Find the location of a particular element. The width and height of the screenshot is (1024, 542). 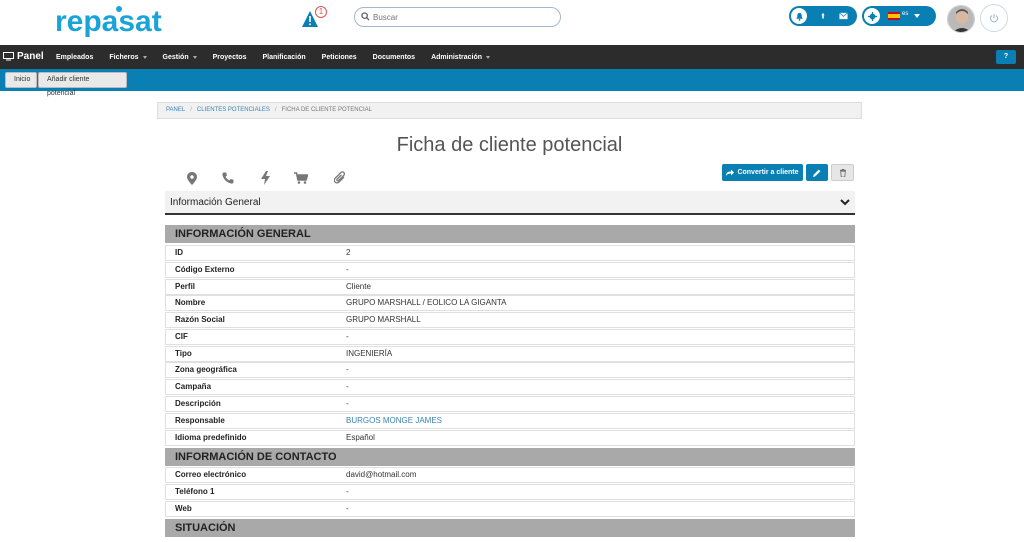

envelope-icon is located at coordinates (843, 16).